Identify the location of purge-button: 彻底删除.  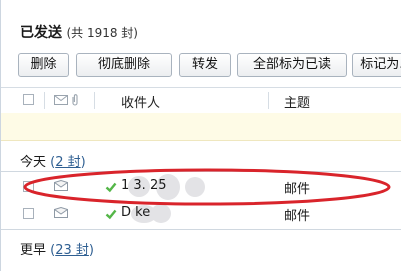
(124, 65).